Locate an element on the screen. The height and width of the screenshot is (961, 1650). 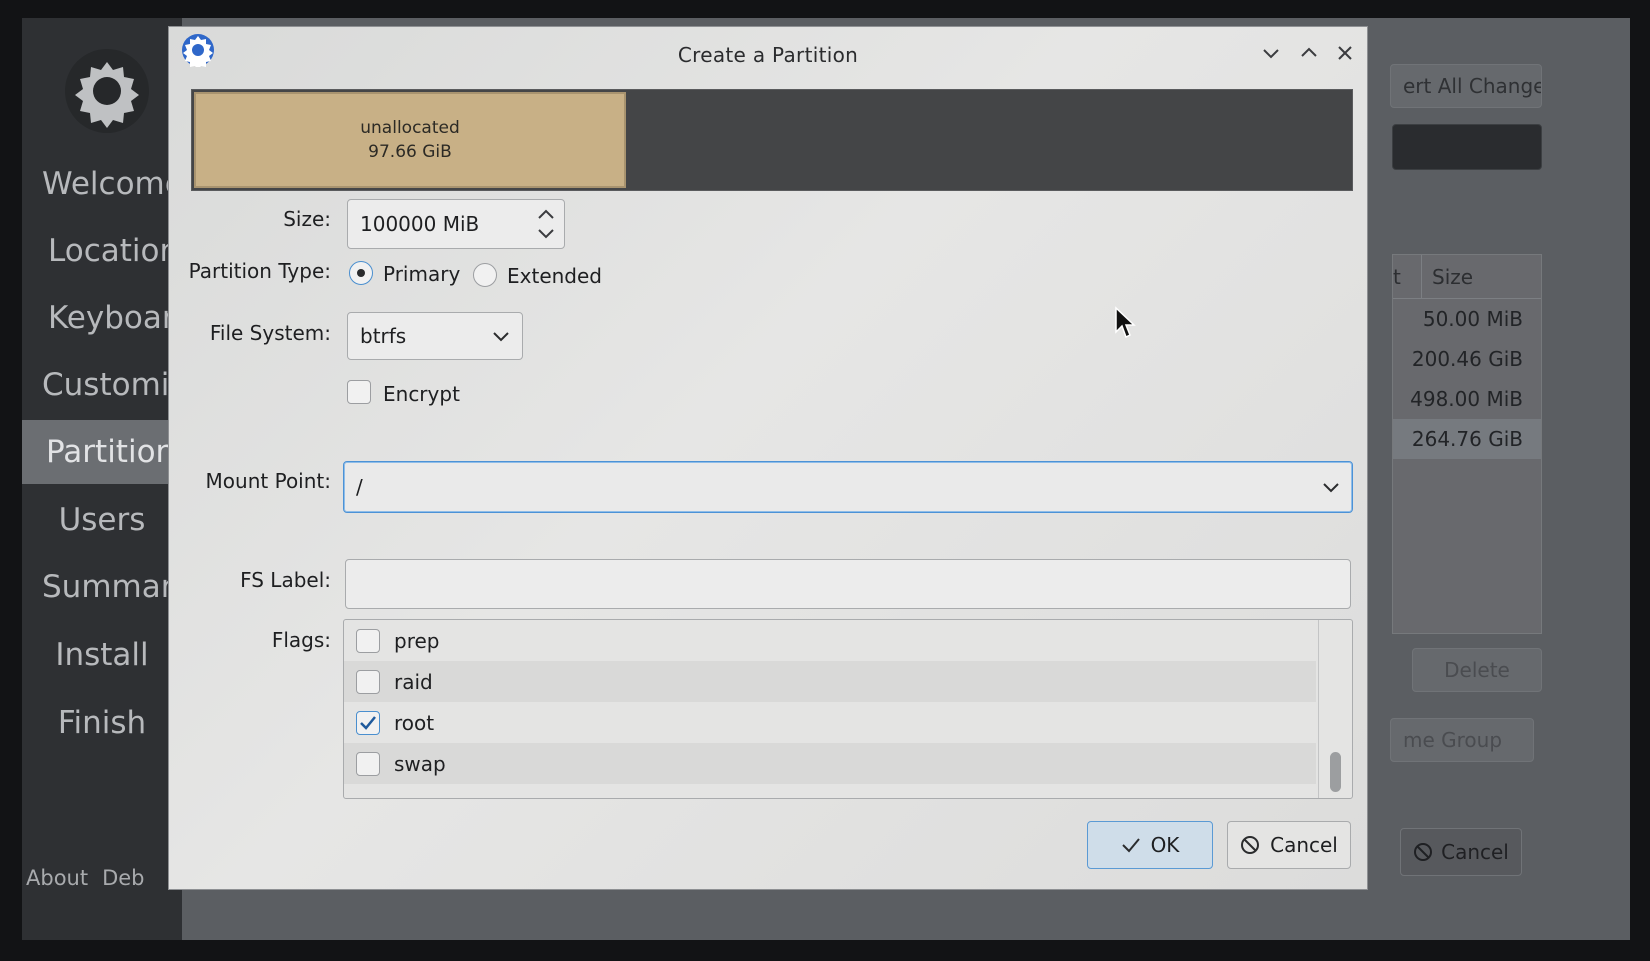
unallocated-segment: unallocated 97.66 GiB is located at coordinates (410, 140).